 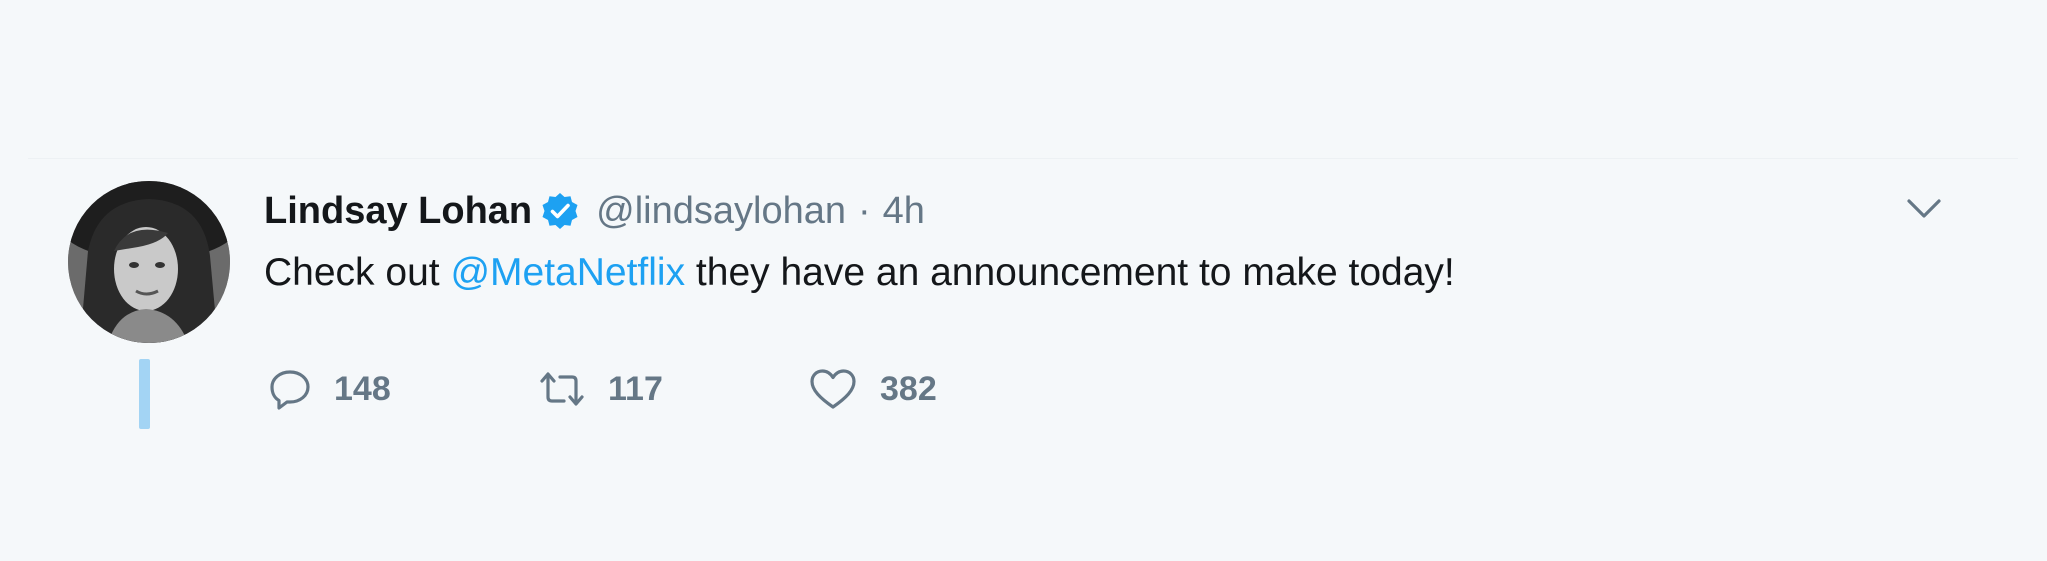 I want to click on thread-line, so click(x=144, y=394).